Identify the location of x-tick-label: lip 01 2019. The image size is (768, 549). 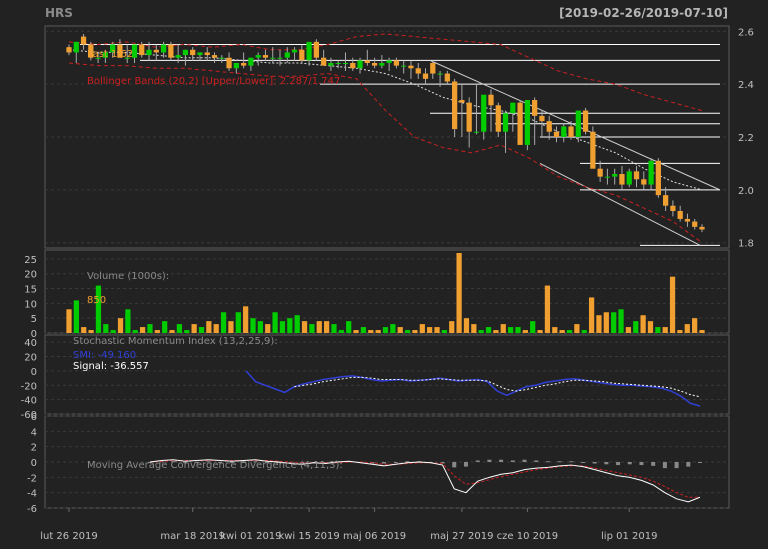
(629, 536).